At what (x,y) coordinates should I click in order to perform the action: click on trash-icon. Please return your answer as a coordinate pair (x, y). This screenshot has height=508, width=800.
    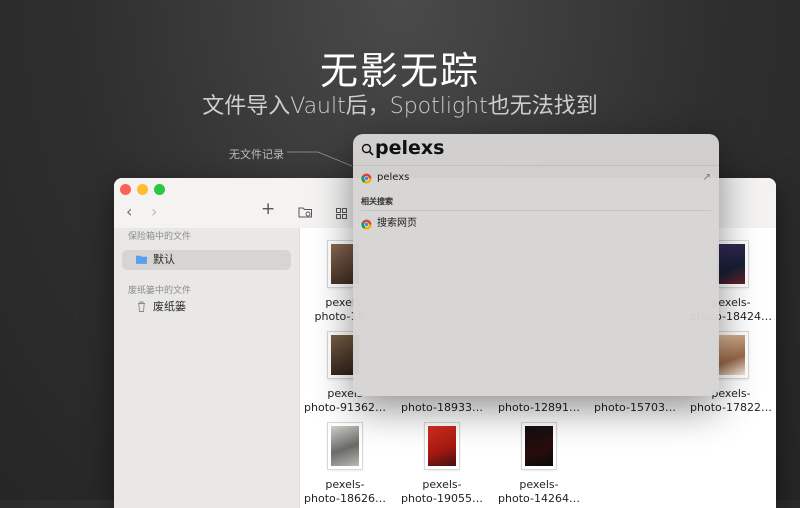
    Looking at the image, I should click on (141, 308).